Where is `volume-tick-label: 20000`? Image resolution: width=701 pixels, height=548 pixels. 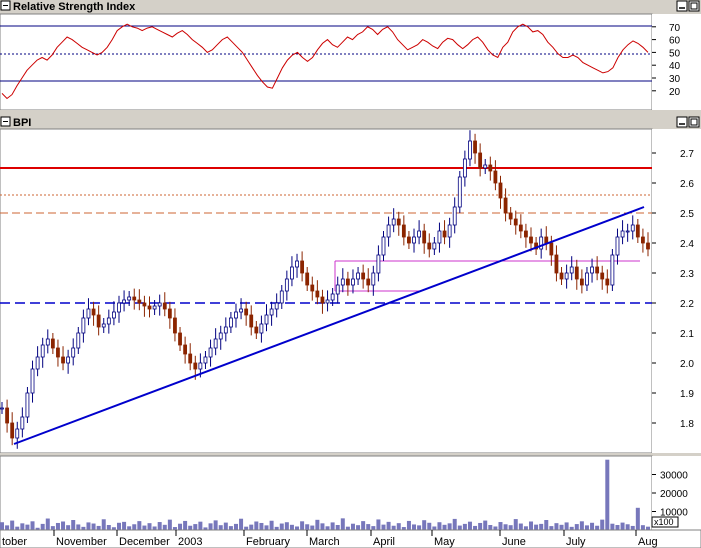
volume-tick-label: 20000 is located at coordinates (674, 494).